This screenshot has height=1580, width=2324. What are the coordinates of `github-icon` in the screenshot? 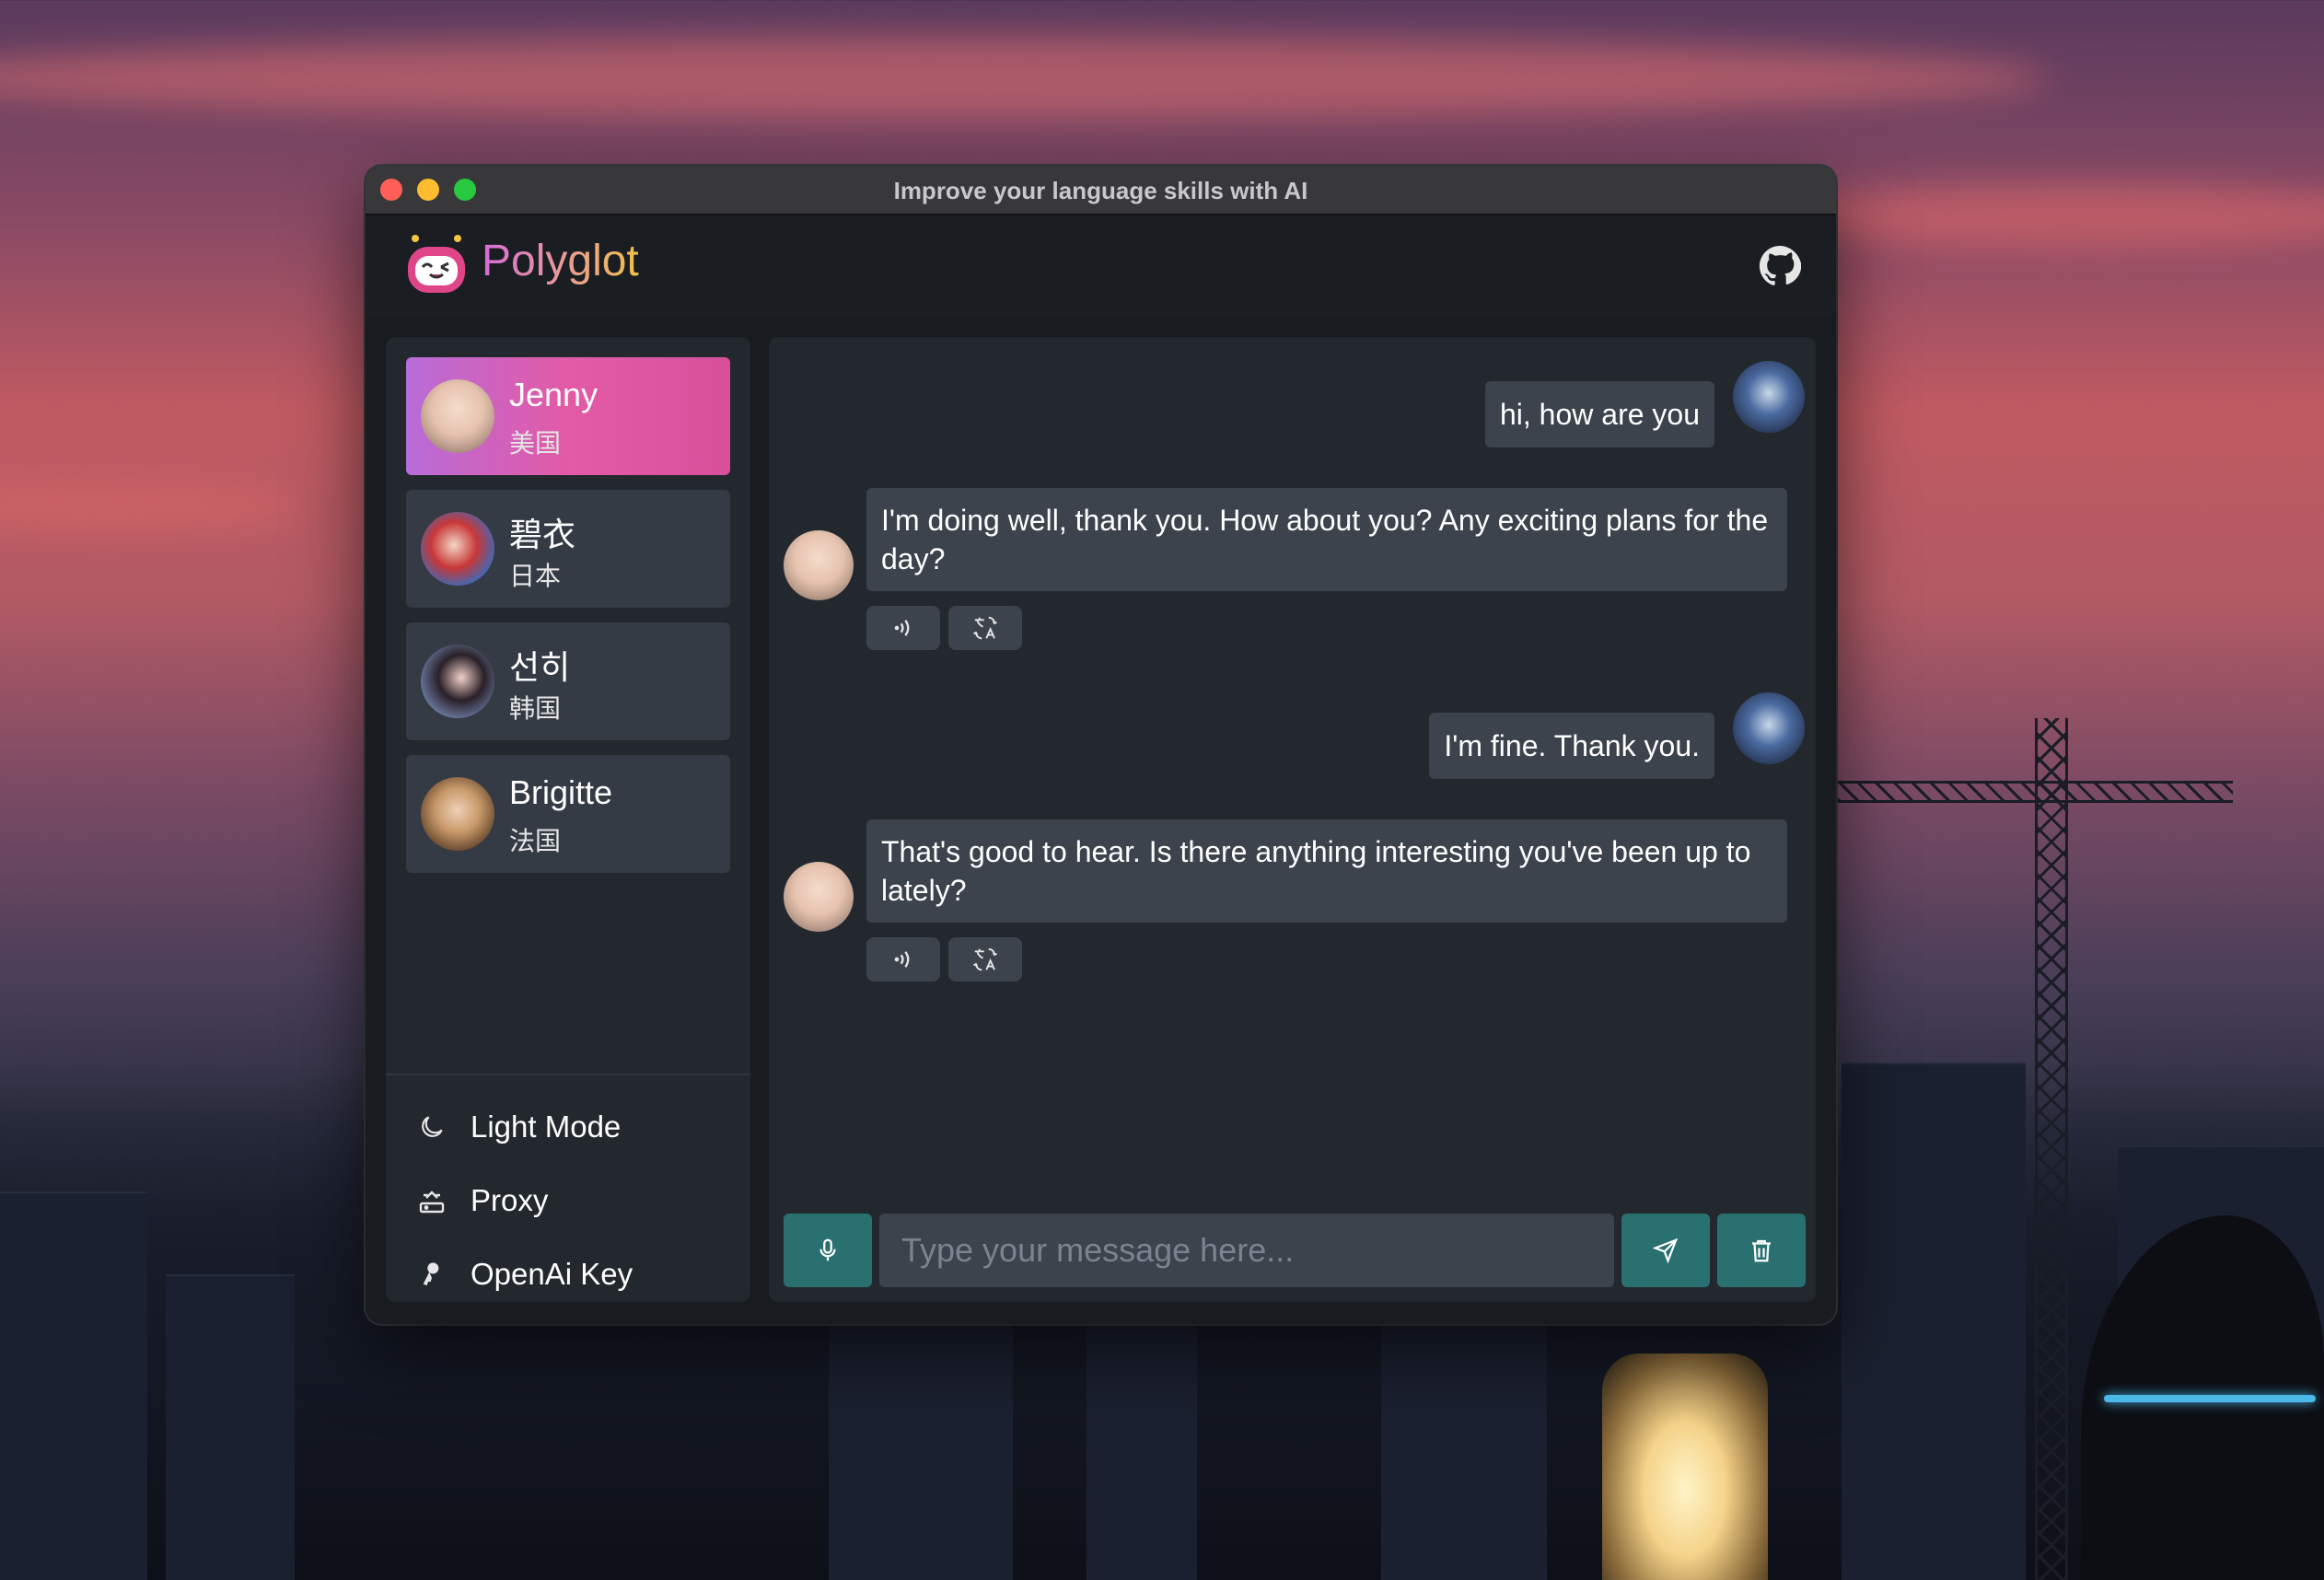 It's located at (1780, 266).